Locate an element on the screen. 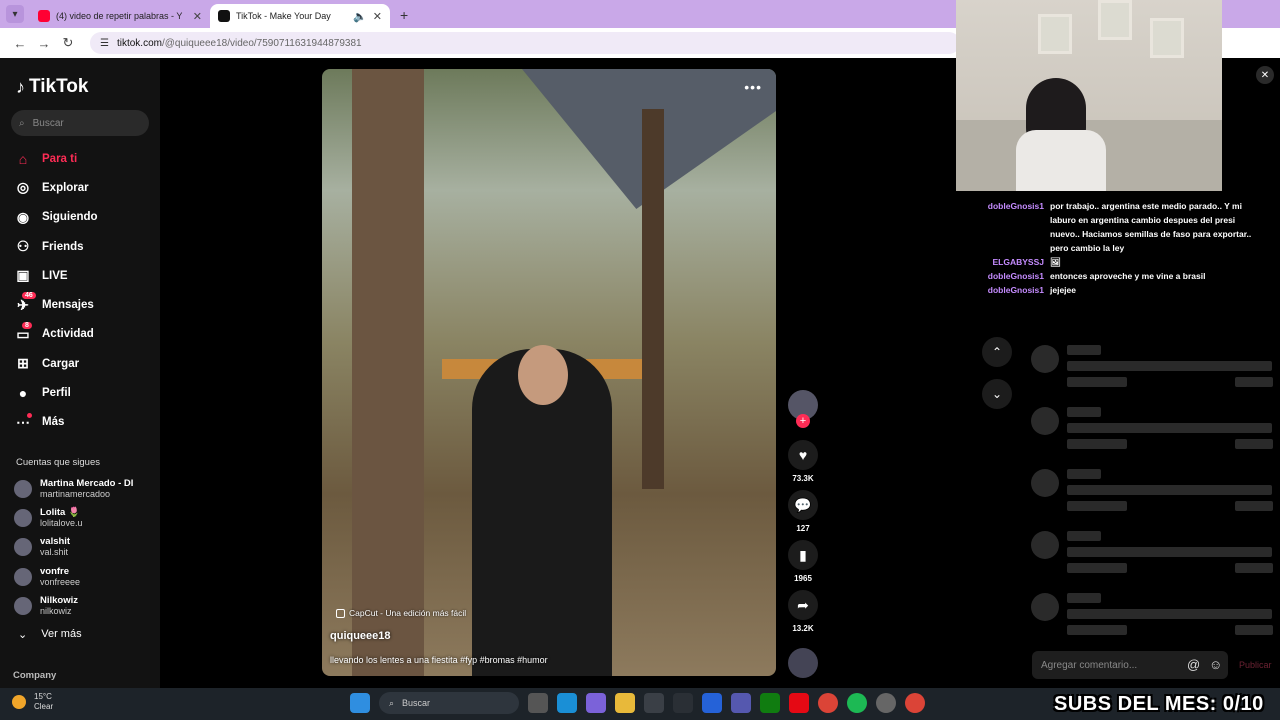 The height and width of the screenshot is (720, 1280). copilot-icon is located at coordinates (596, 703).